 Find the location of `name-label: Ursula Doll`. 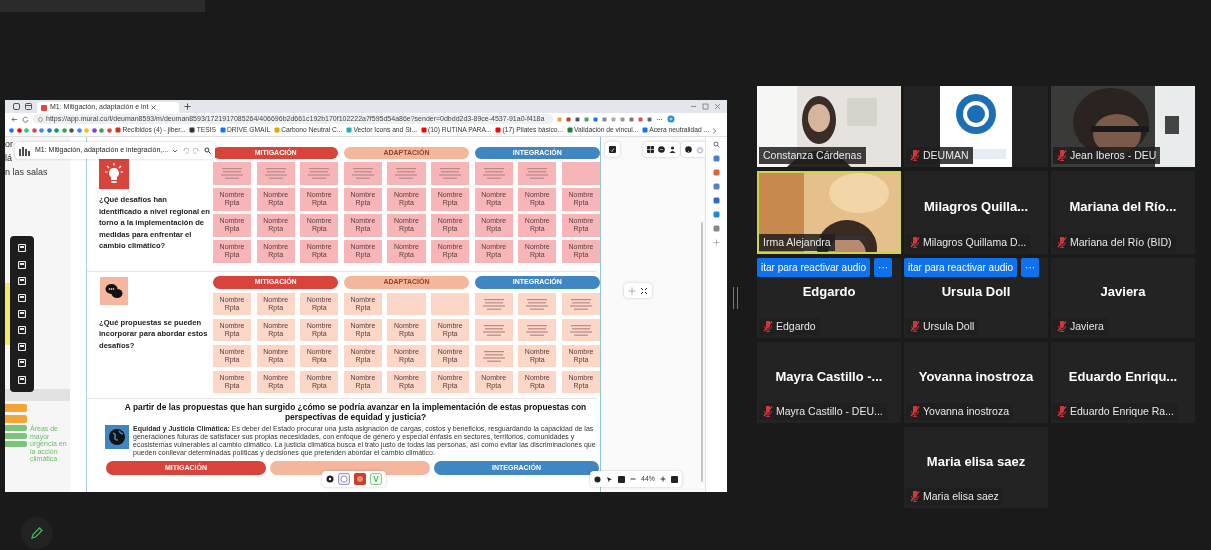

name-label: Ursula Doll is located at coordinates (942, 326).